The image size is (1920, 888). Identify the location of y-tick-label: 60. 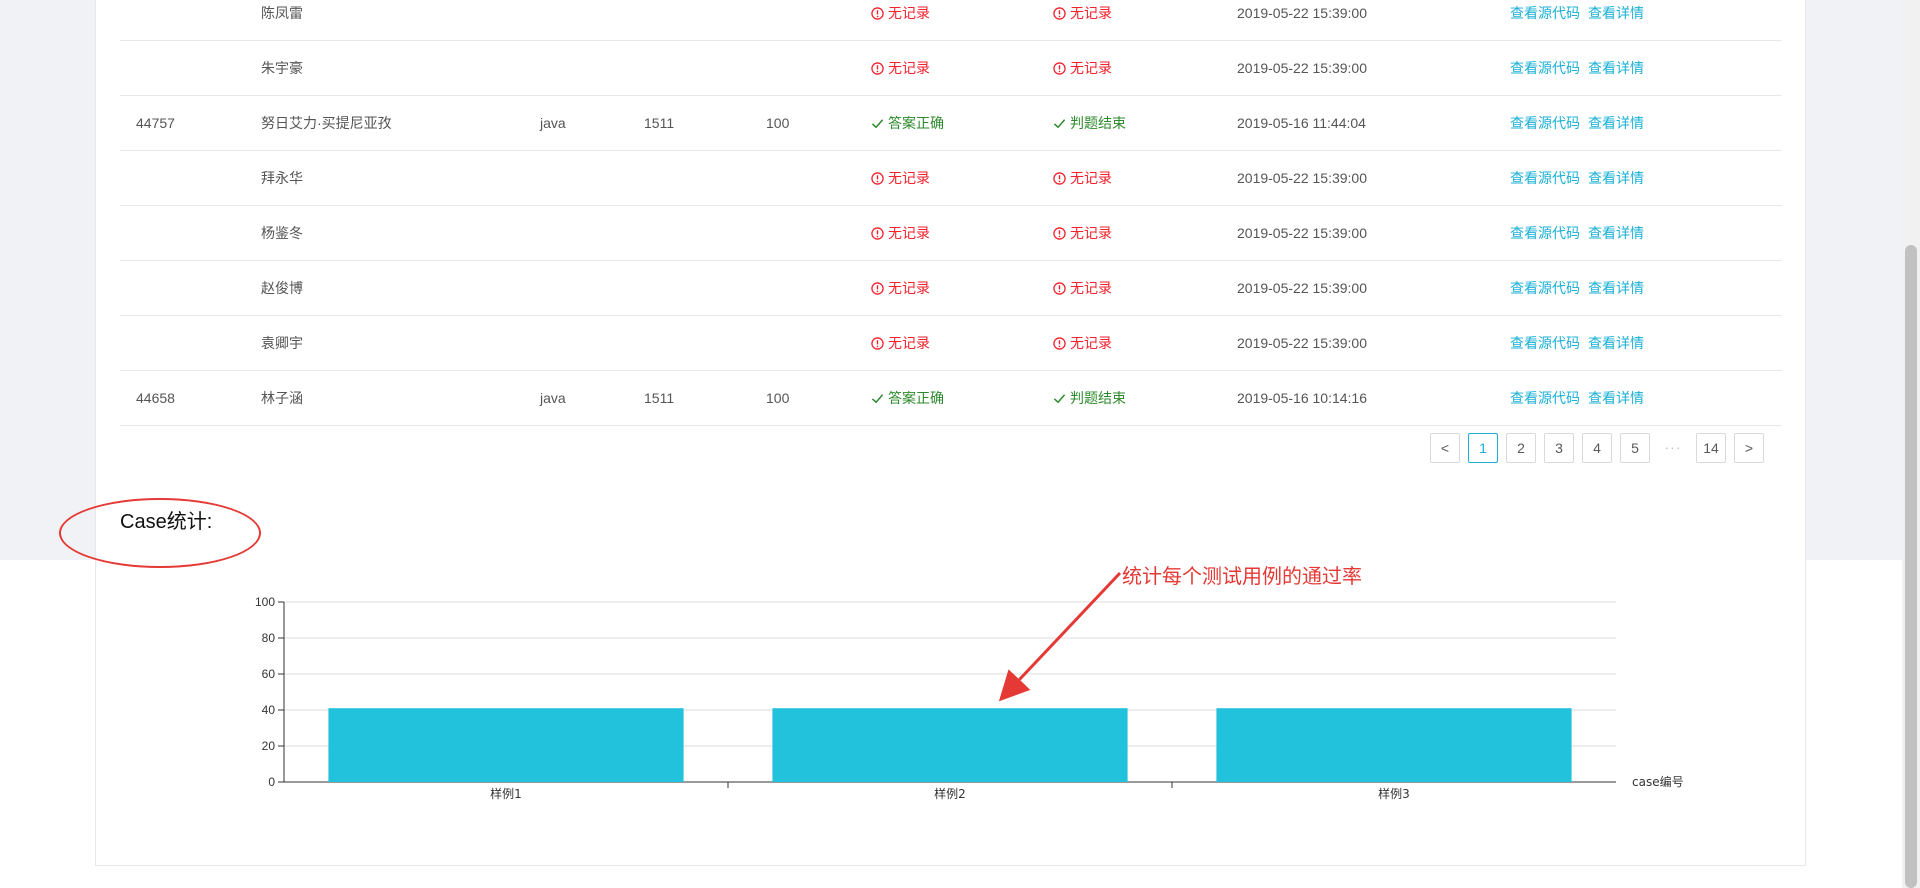
(269, 674).